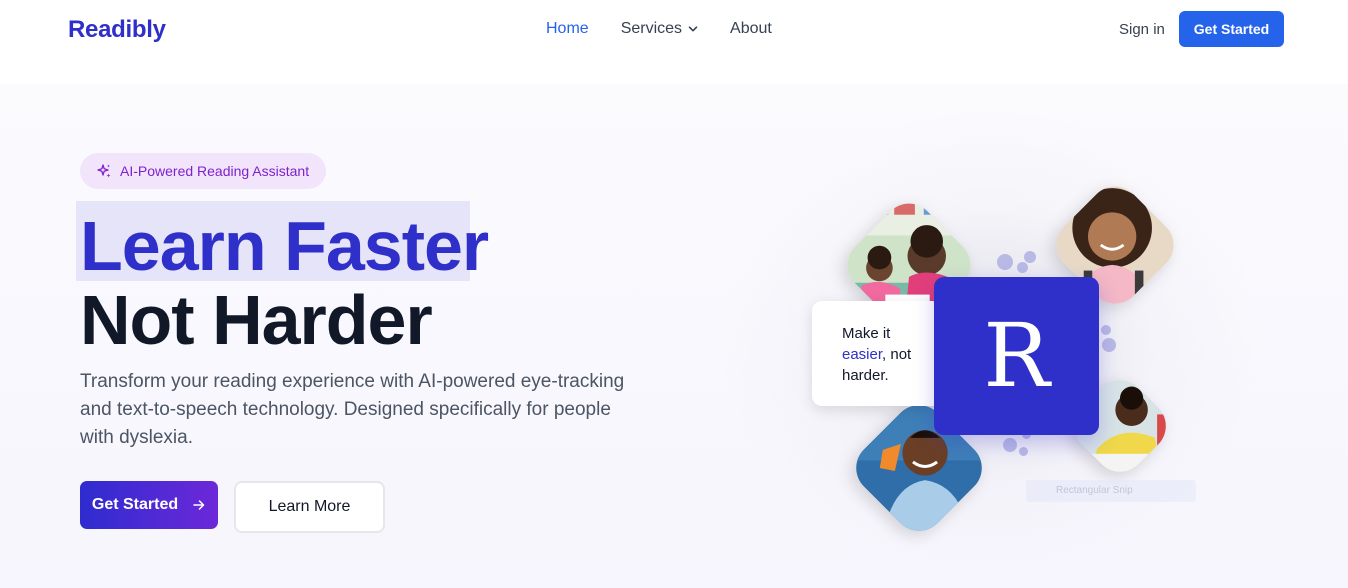 The height and width of the screenshot is (588, 1348). What do you see at coordinates (693, 29) in the screenshot?
I see `chevron-down-icon` at bounding box center [693, 29].